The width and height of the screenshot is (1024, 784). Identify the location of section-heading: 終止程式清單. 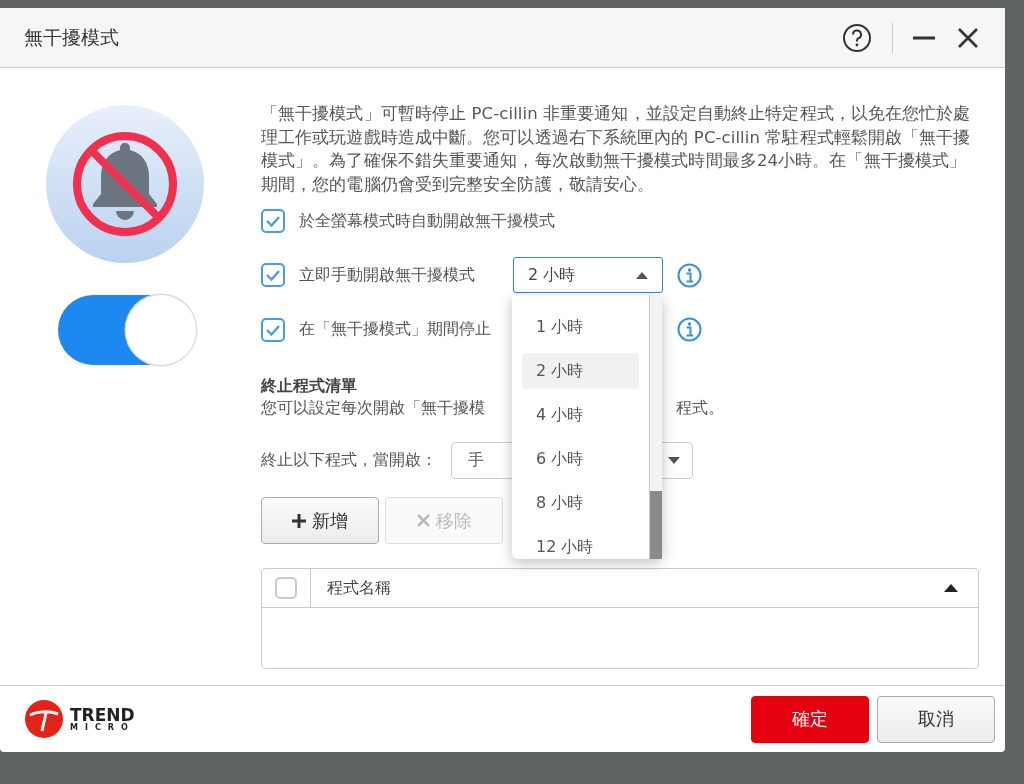
(309, 386).